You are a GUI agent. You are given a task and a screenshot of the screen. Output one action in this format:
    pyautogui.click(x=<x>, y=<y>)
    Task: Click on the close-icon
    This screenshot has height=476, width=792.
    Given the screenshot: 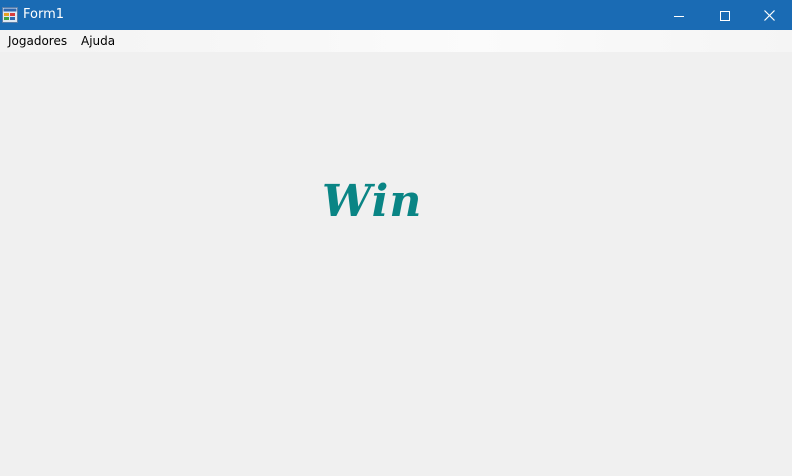 What is the action you would take?
    pyautogui.click(x=769, y=15)
    